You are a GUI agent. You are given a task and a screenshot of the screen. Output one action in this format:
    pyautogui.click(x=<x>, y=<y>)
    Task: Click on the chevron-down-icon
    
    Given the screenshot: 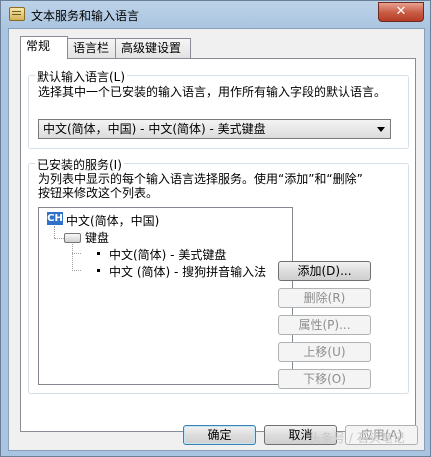 What is the action you would take?
    pyautogui.click(x=381, y=129)
    